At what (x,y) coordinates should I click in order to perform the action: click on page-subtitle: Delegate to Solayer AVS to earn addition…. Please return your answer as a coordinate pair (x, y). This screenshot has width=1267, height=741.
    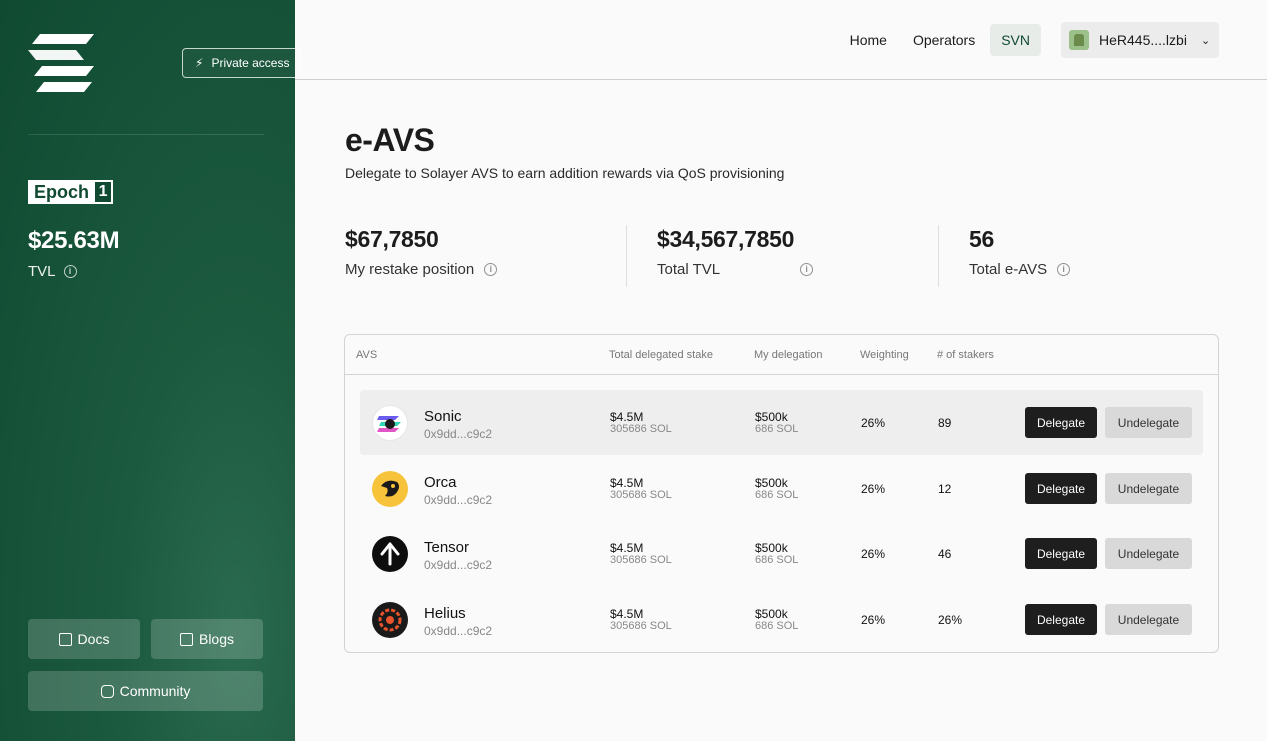
    Looking at the image, I should click on (565, 173).